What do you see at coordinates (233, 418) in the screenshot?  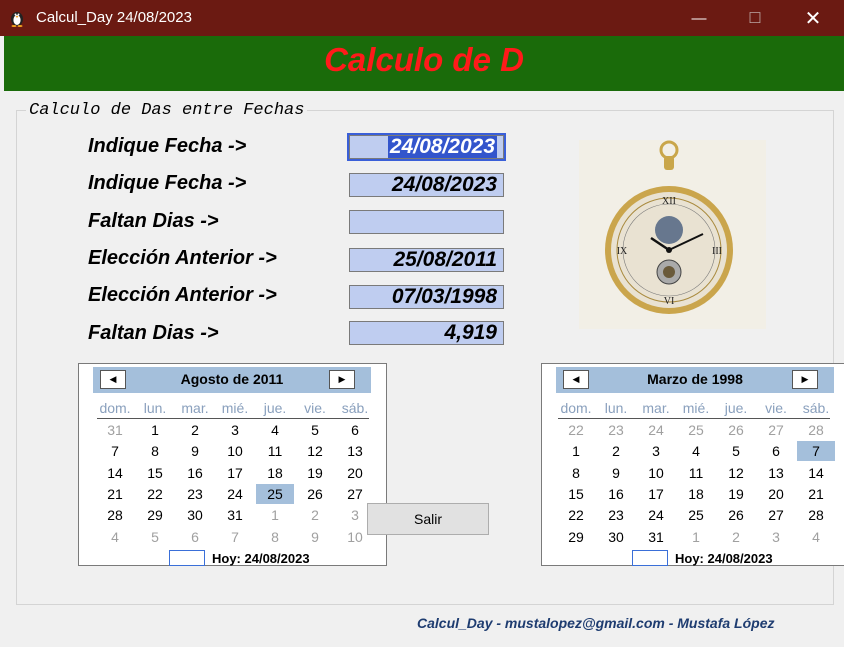 I see `weekday-divider` at bounding box center [233, 418].